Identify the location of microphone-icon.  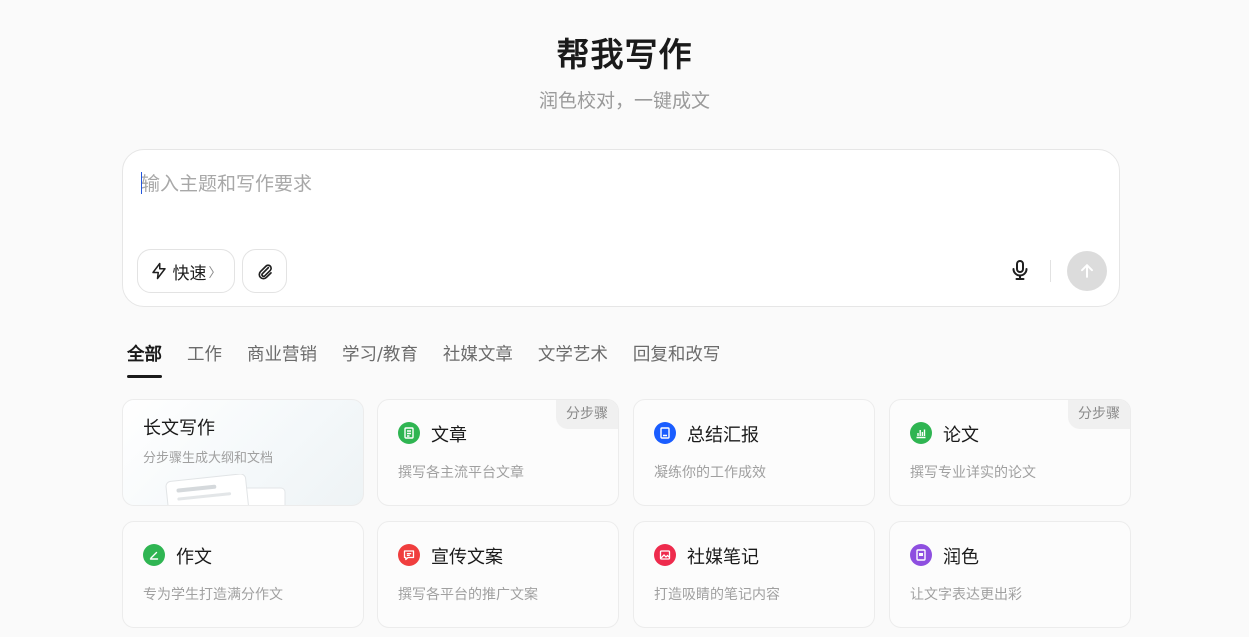
(1020, 270).